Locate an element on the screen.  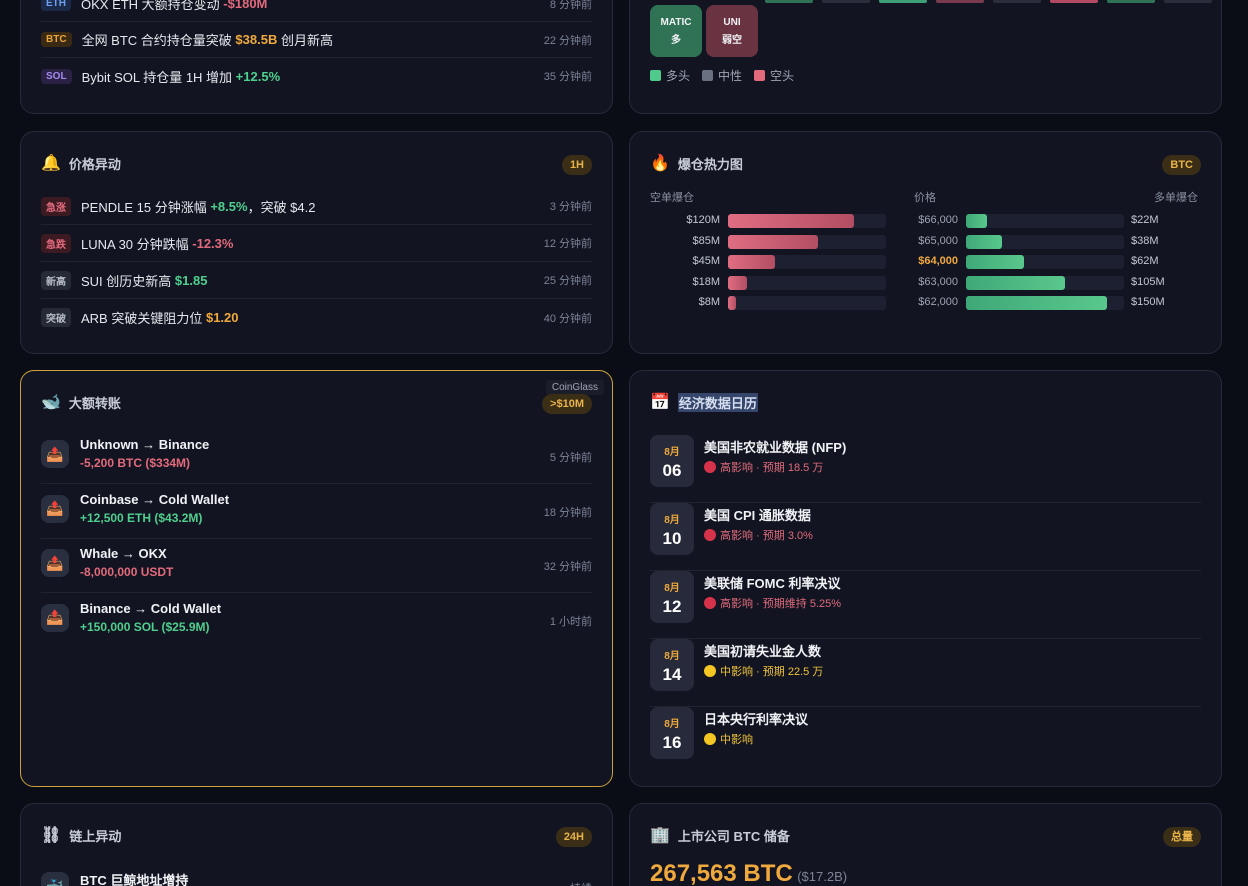
holding-time: 22 分钟前 is located at coordinates (567, 40).